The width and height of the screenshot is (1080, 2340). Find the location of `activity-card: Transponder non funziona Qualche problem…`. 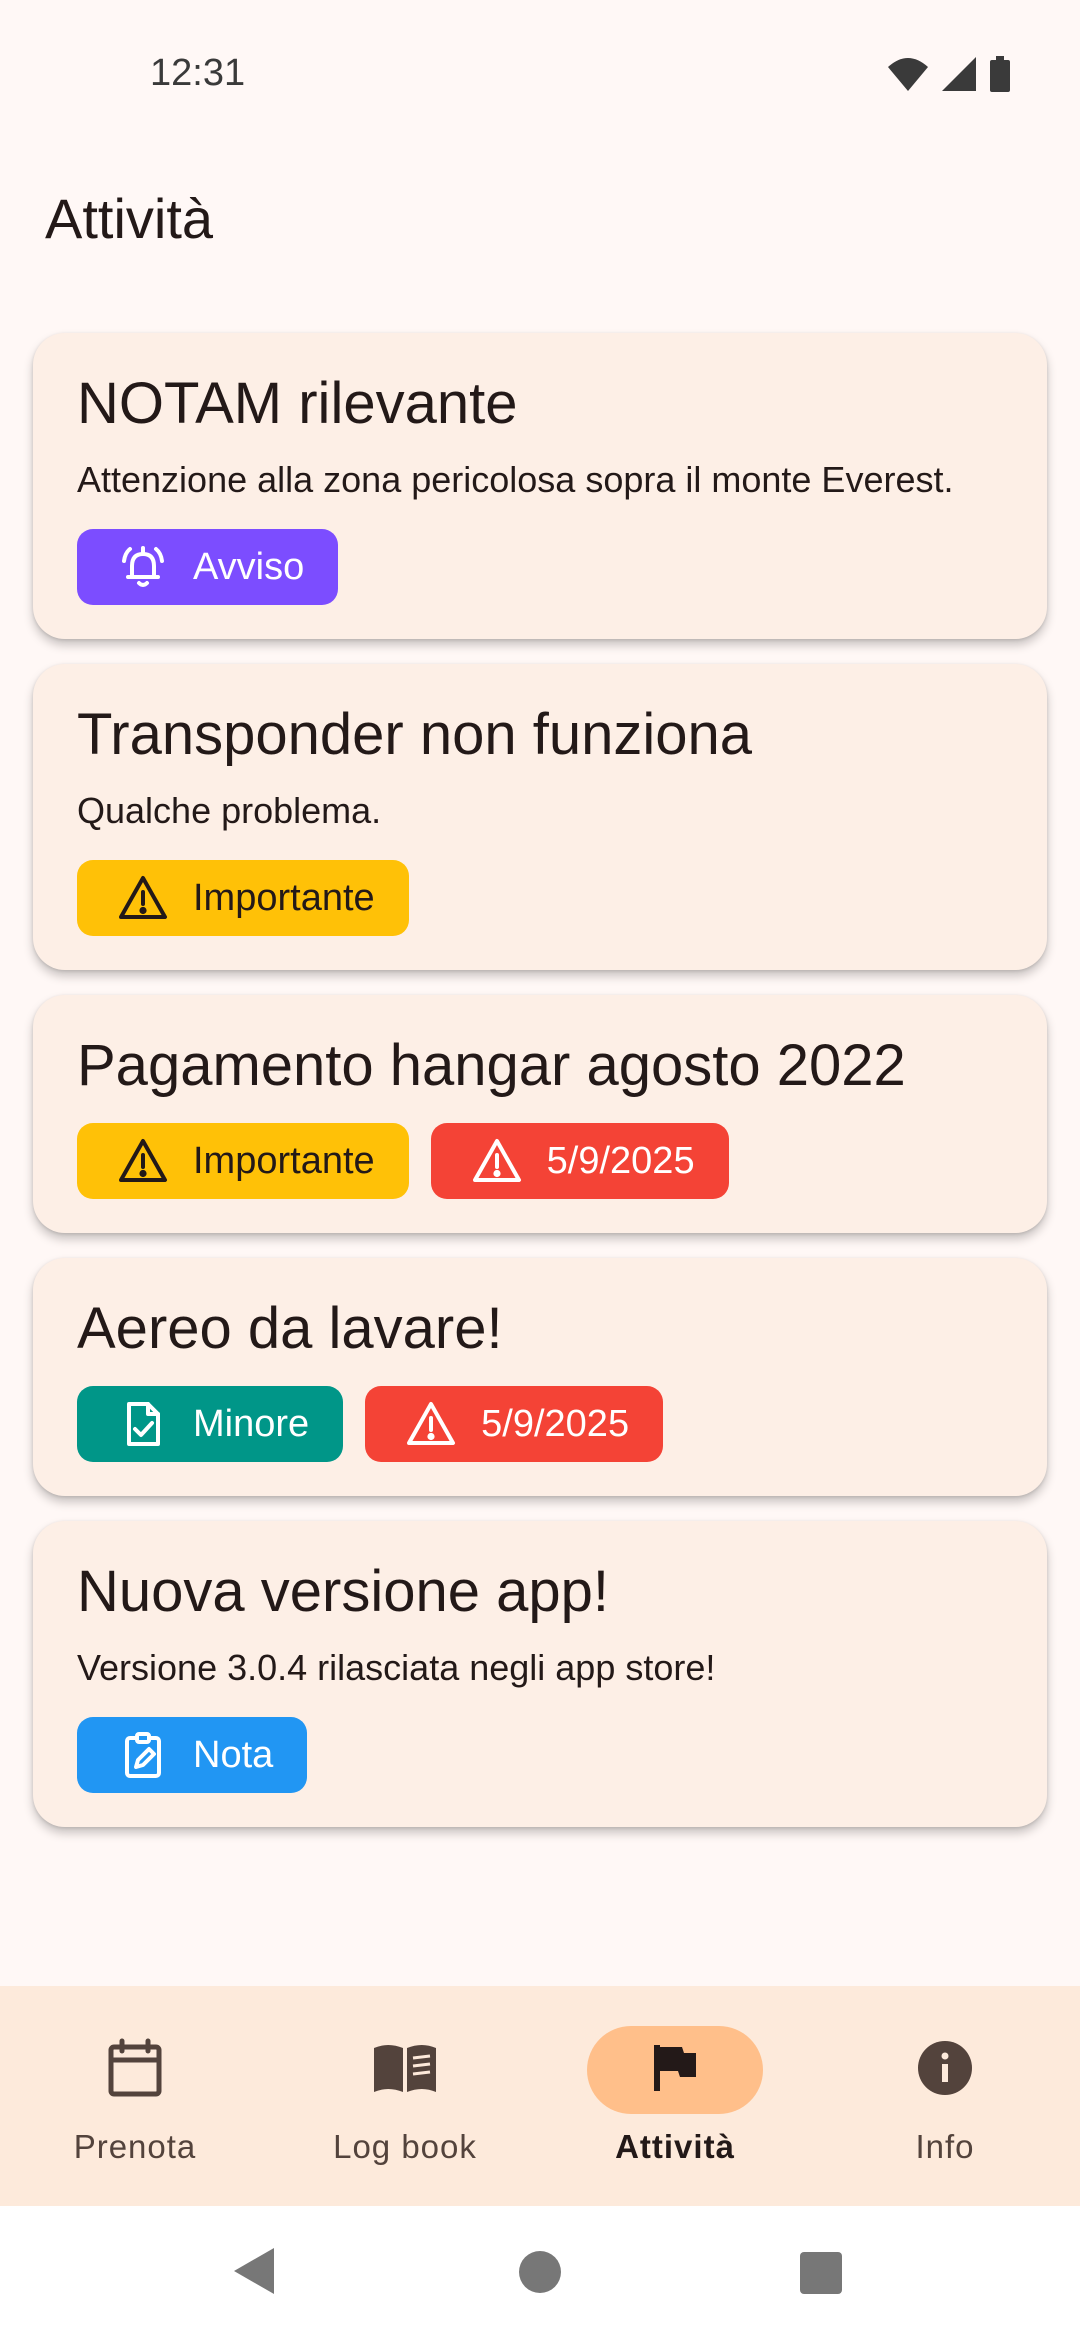

activity-card: Transponder non funziona Qualche problem… is located at coordinates (540, 817).